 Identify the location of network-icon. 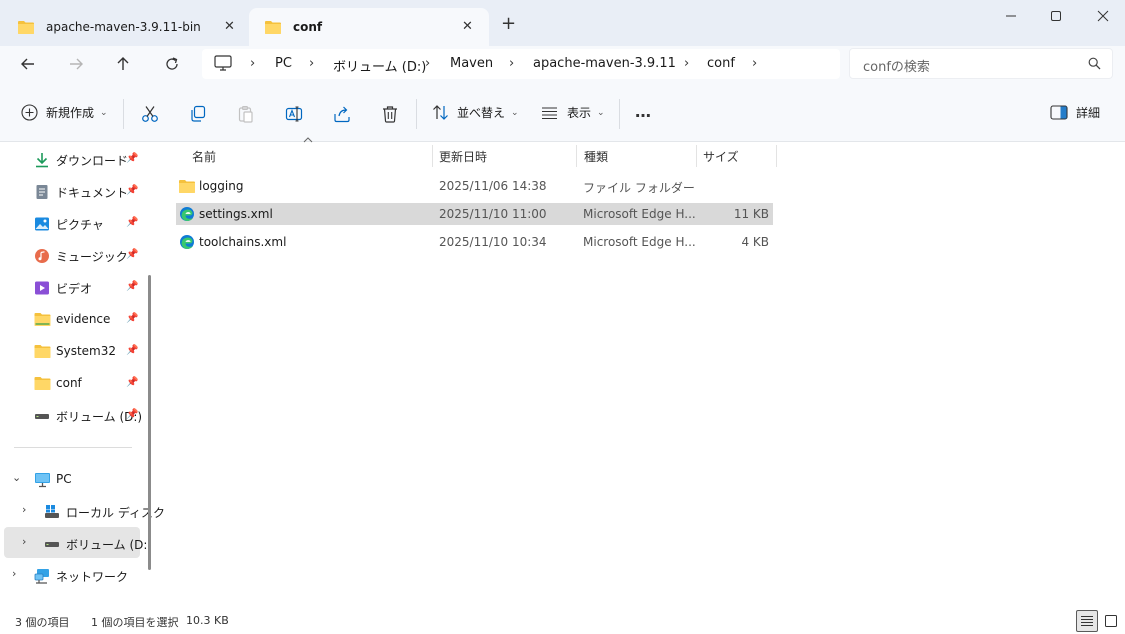
(42, 576).